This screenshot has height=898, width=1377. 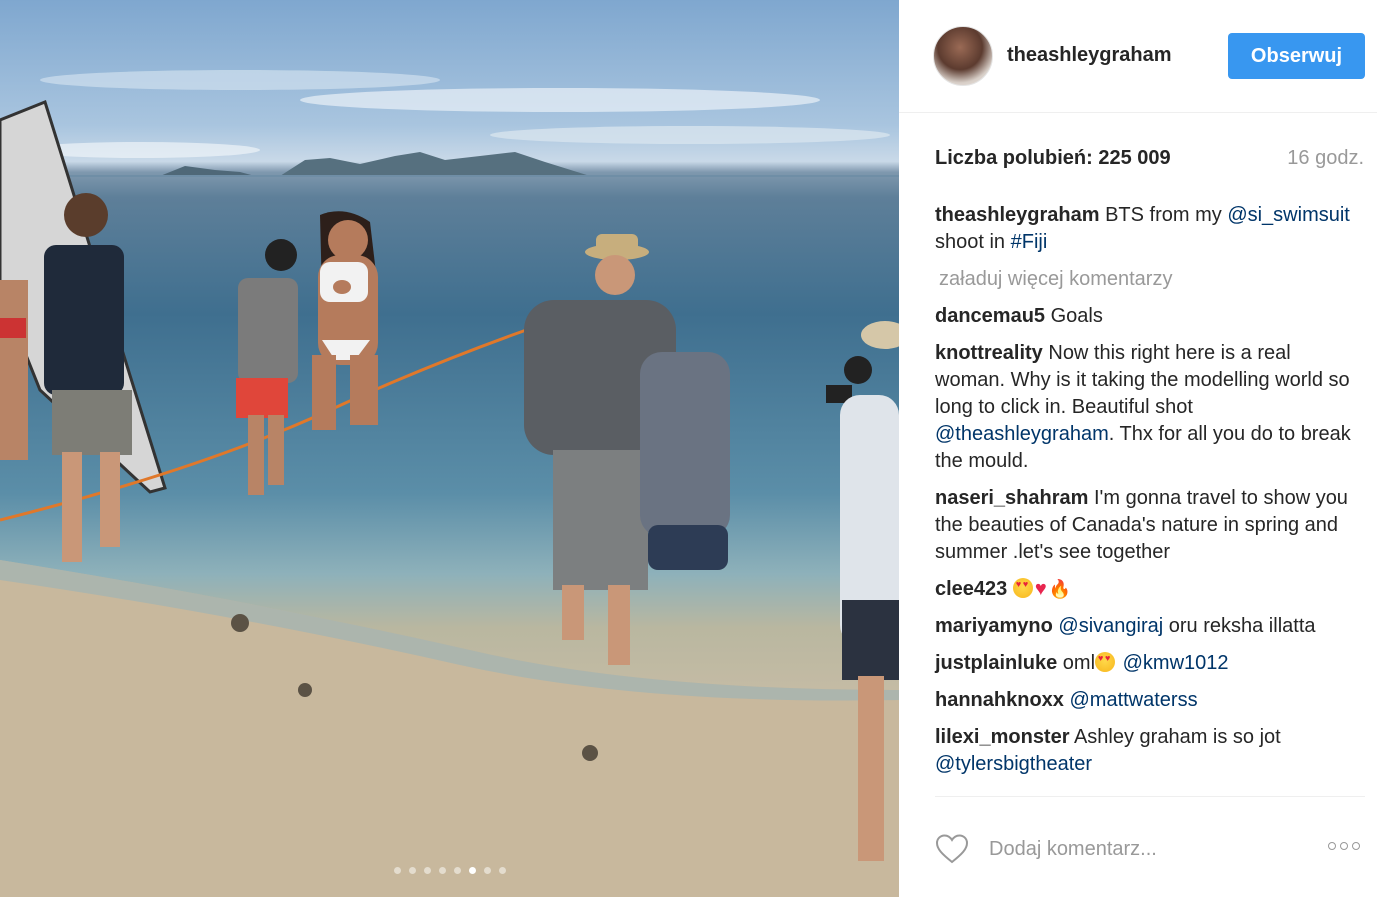 I want to click on comment-username: knottreality, so click(x=989, y=353).